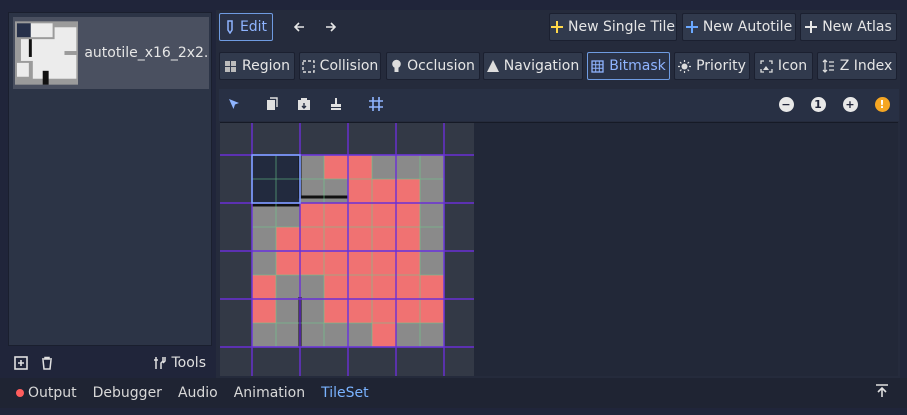  Describe the element at coordinates (557, 27) in the screenshot. I see `plus-yellow-icon` at that location.